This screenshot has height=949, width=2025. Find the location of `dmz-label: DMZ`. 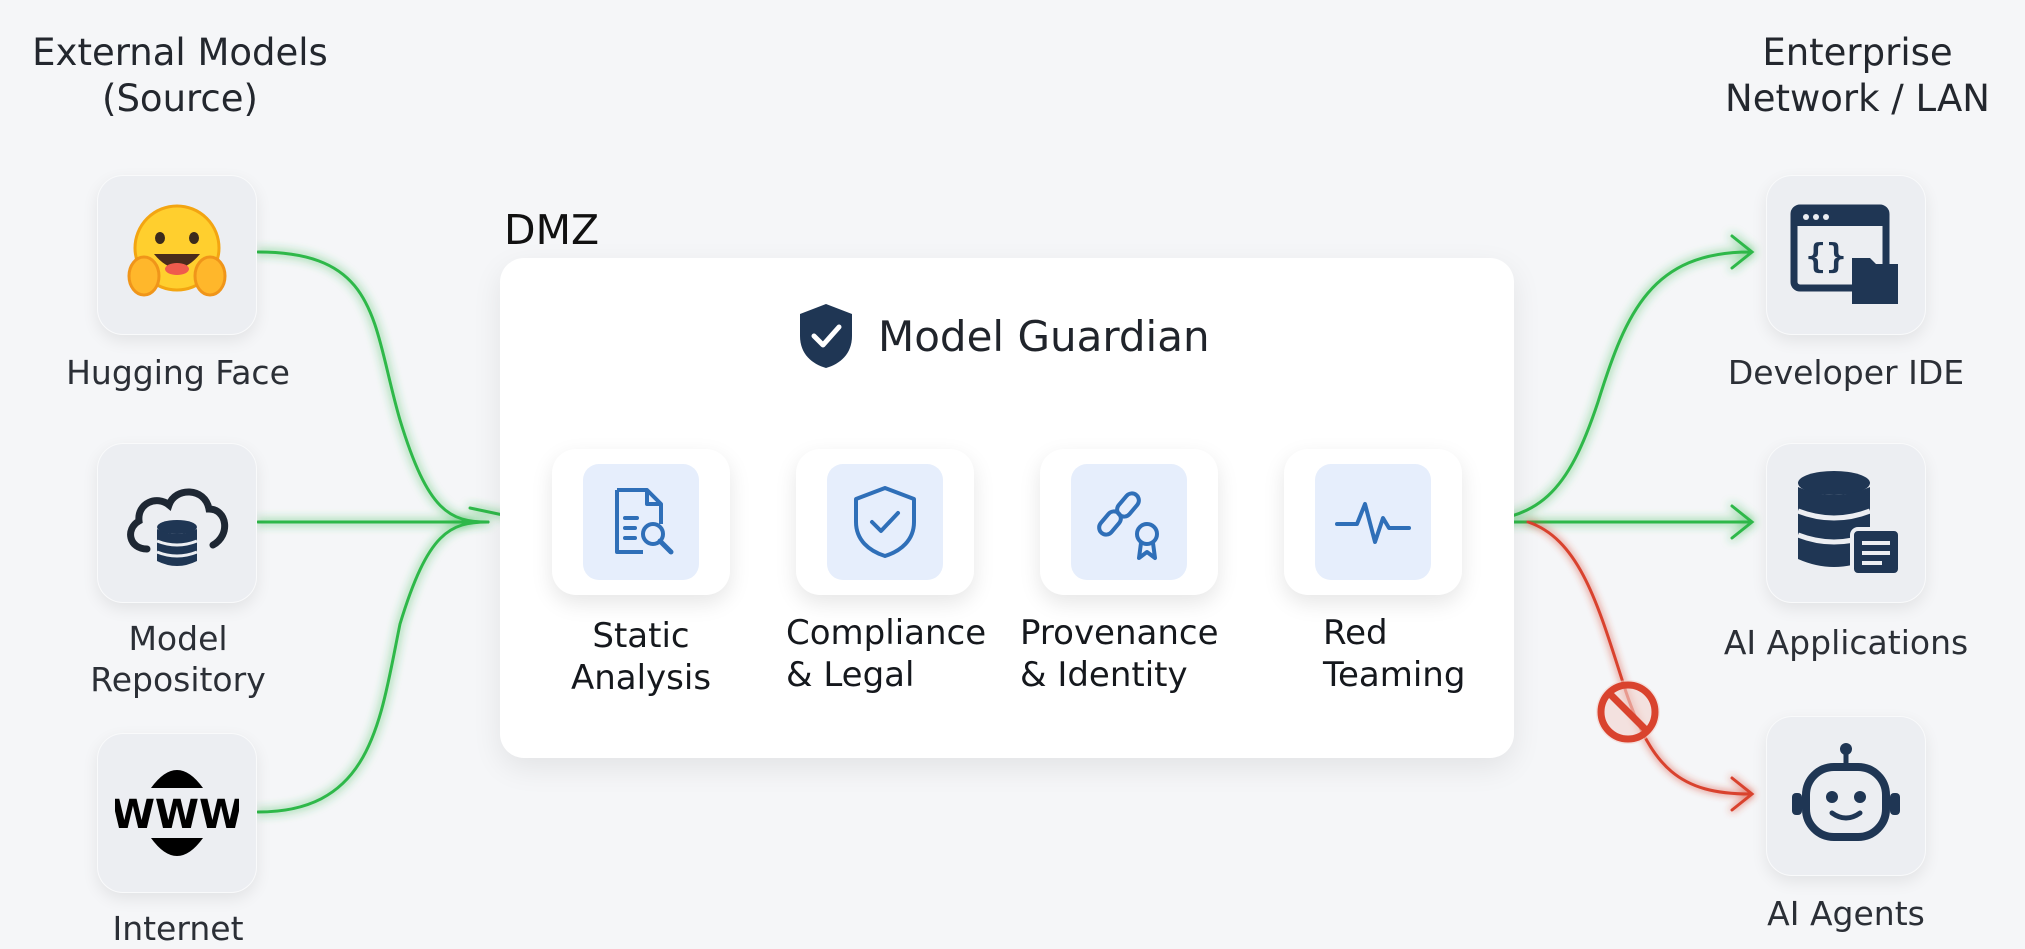

dmz-label: DMZ is located at coordinates (552, 230).